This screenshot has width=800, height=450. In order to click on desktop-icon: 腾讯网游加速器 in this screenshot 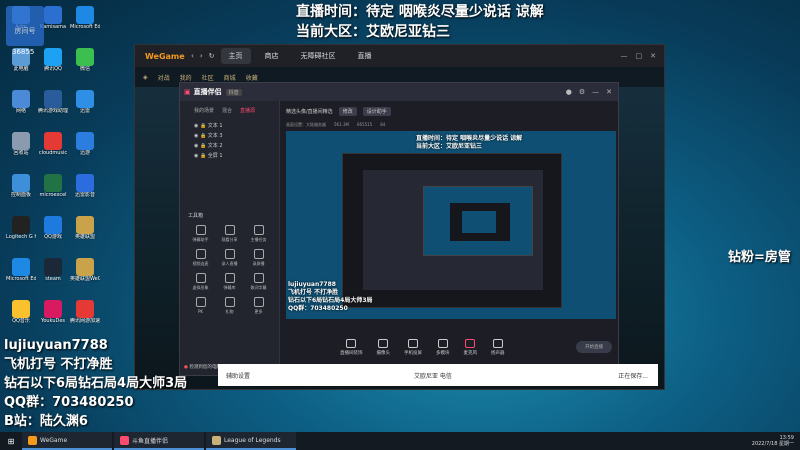, I will do `click(85, 320)`.